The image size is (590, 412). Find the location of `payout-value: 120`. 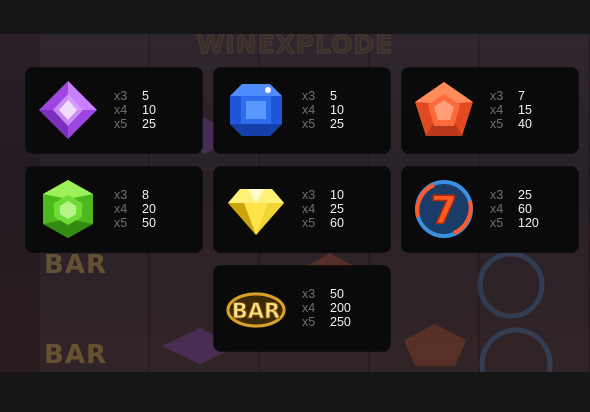

payout-value: 120 is located at coordinates (528, 223).